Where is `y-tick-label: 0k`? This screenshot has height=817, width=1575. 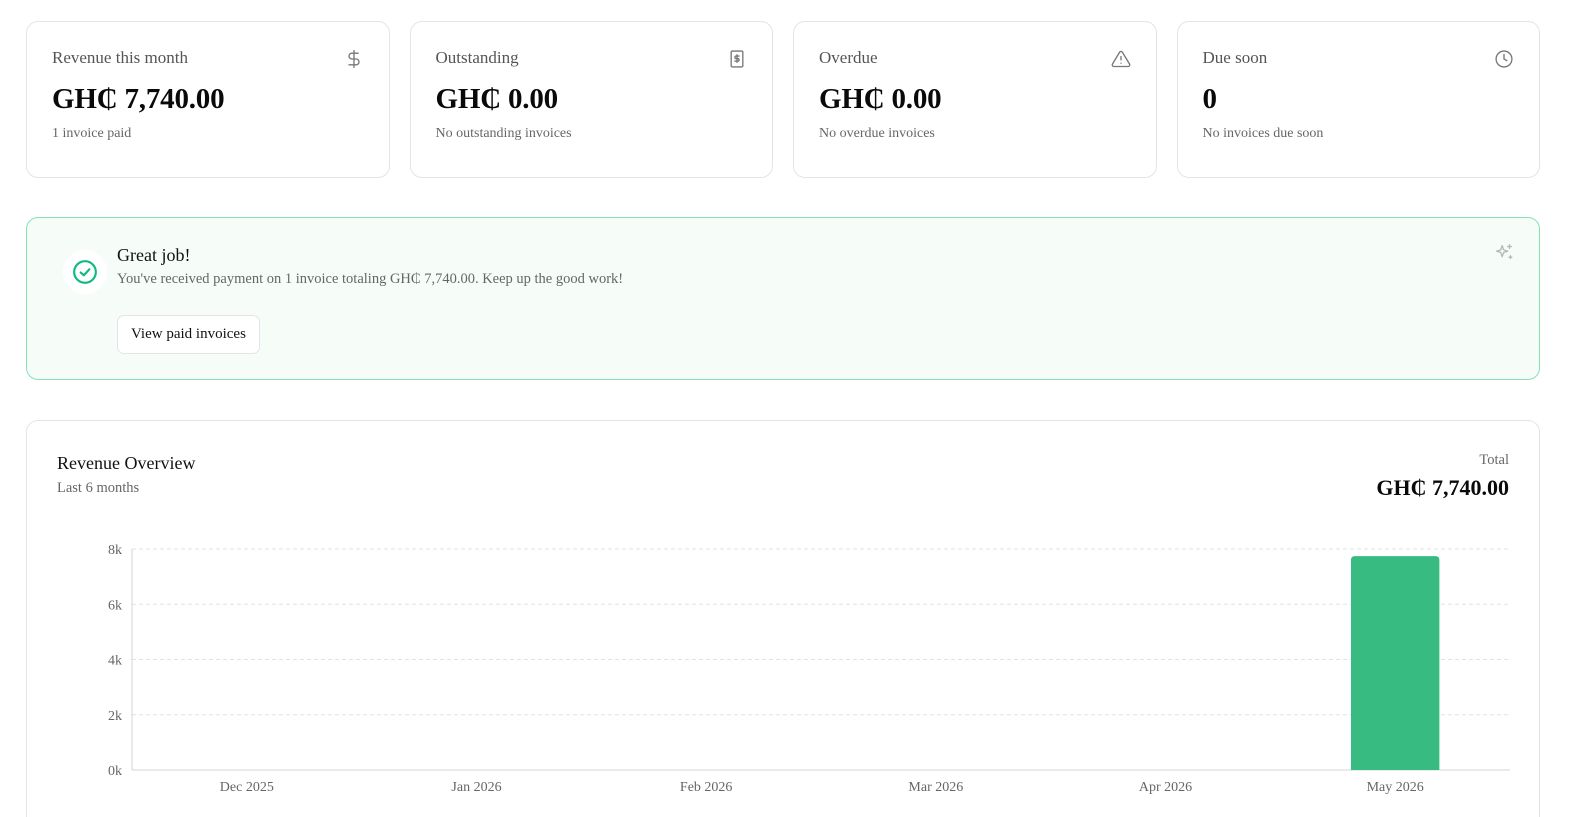
y-tick-label: 0k is located at coordinates (115, 771).